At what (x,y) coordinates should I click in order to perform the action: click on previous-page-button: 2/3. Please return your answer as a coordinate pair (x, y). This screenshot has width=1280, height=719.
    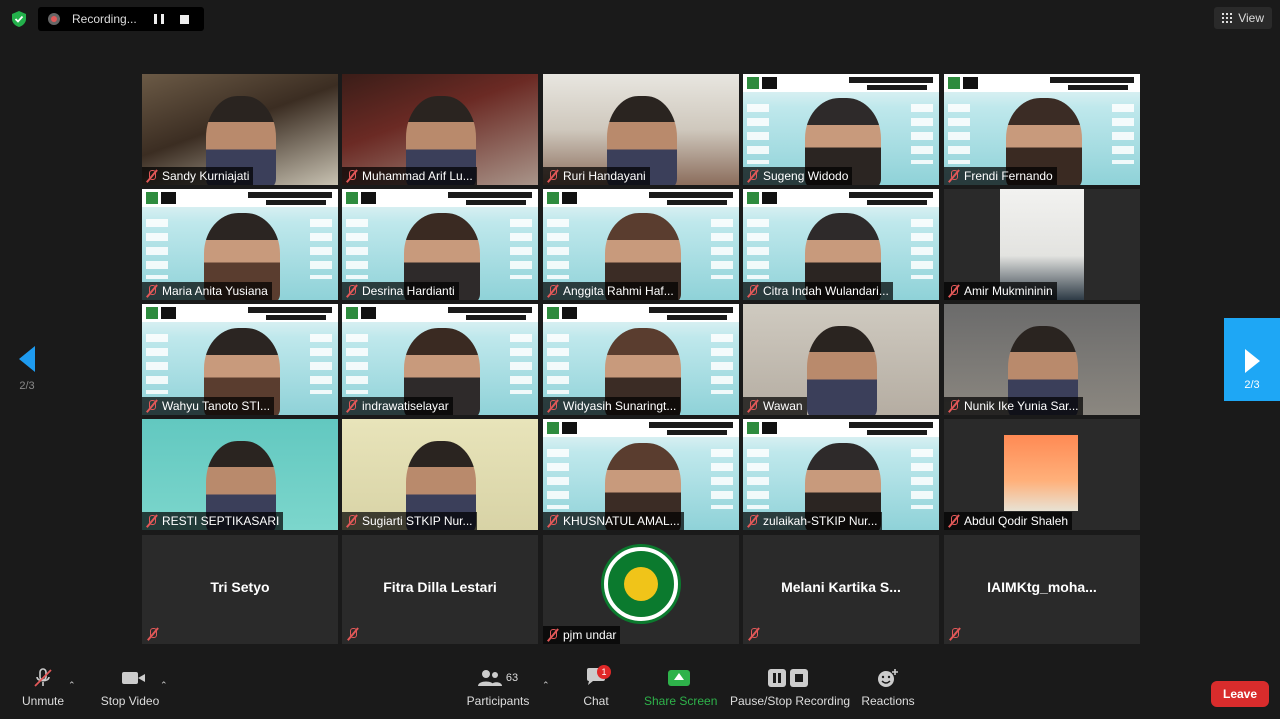
    Looking at the image, I should click on (27, 370).